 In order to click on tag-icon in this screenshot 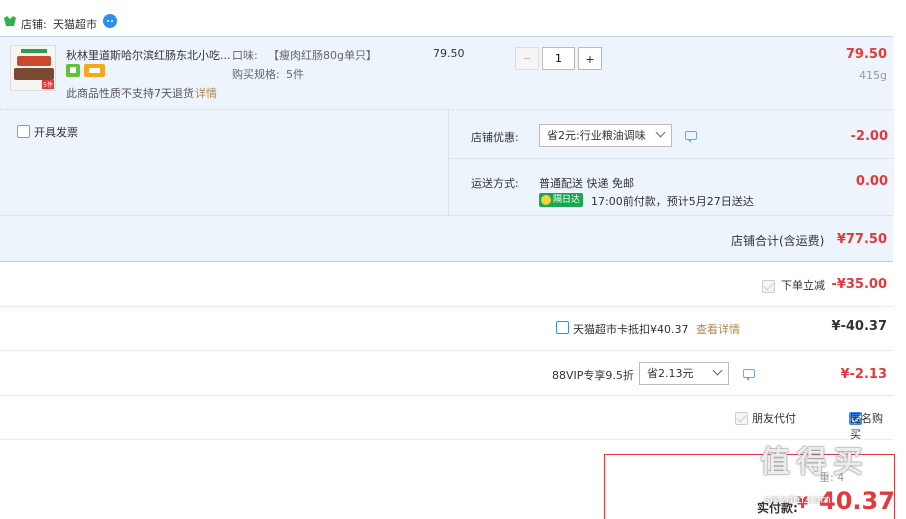, I will do `click(73, 70)`.